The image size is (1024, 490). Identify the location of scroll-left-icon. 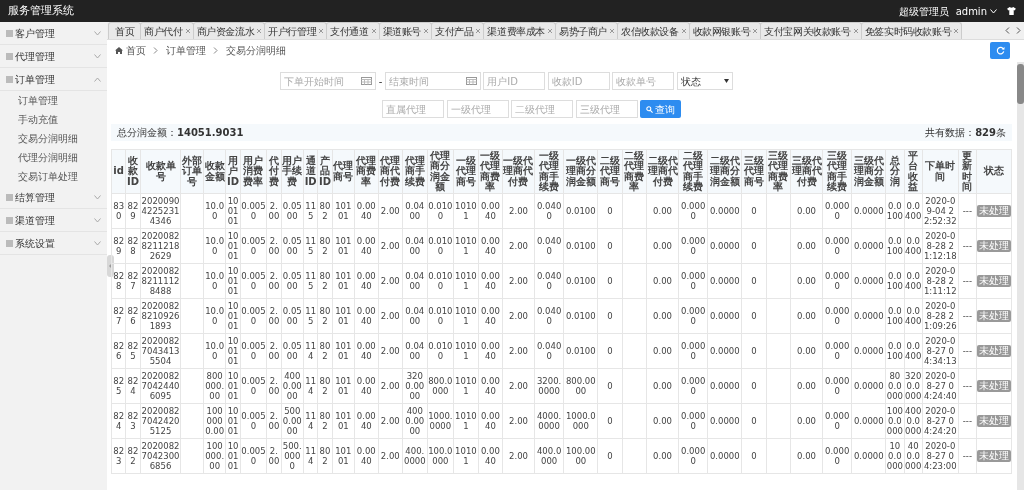
(1007, 30).